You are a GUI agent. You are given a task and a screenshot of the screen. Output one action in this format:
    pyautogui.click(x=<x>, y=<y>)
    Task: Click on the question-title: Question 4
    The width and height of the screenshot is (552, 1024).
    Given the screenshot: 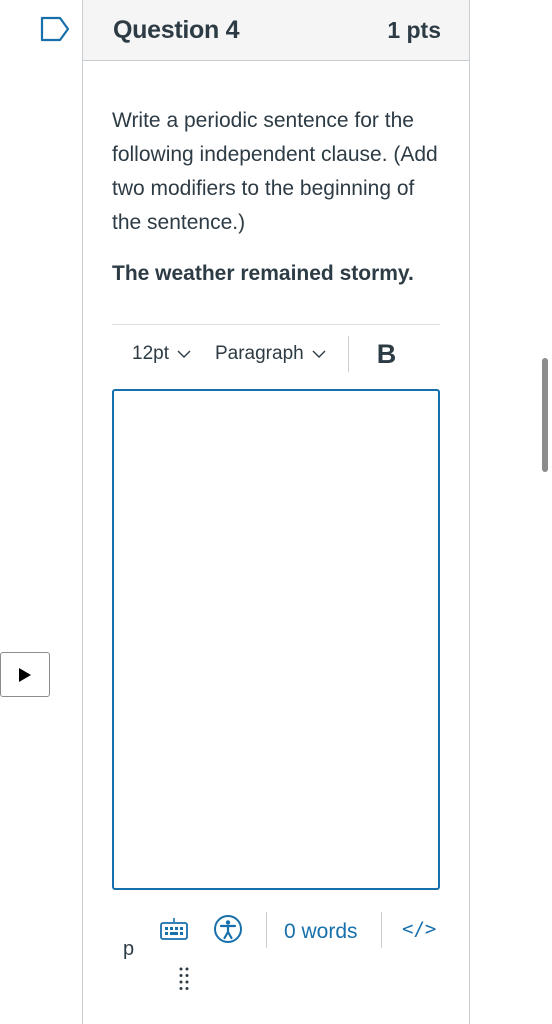 What is the action you would take?
    pyautogui.click(x=176, y=29)
    